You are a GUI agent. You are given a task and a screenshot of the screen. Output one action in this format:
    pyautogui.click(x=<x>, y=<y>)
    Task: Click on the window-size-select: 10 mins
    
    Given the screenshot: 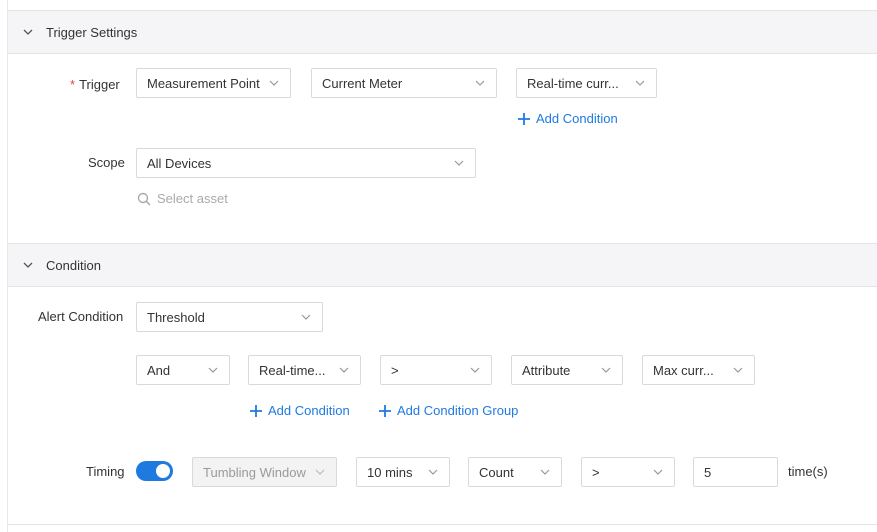 What is the action you would take?
    pyautogui.click(x=403, y=472)
    